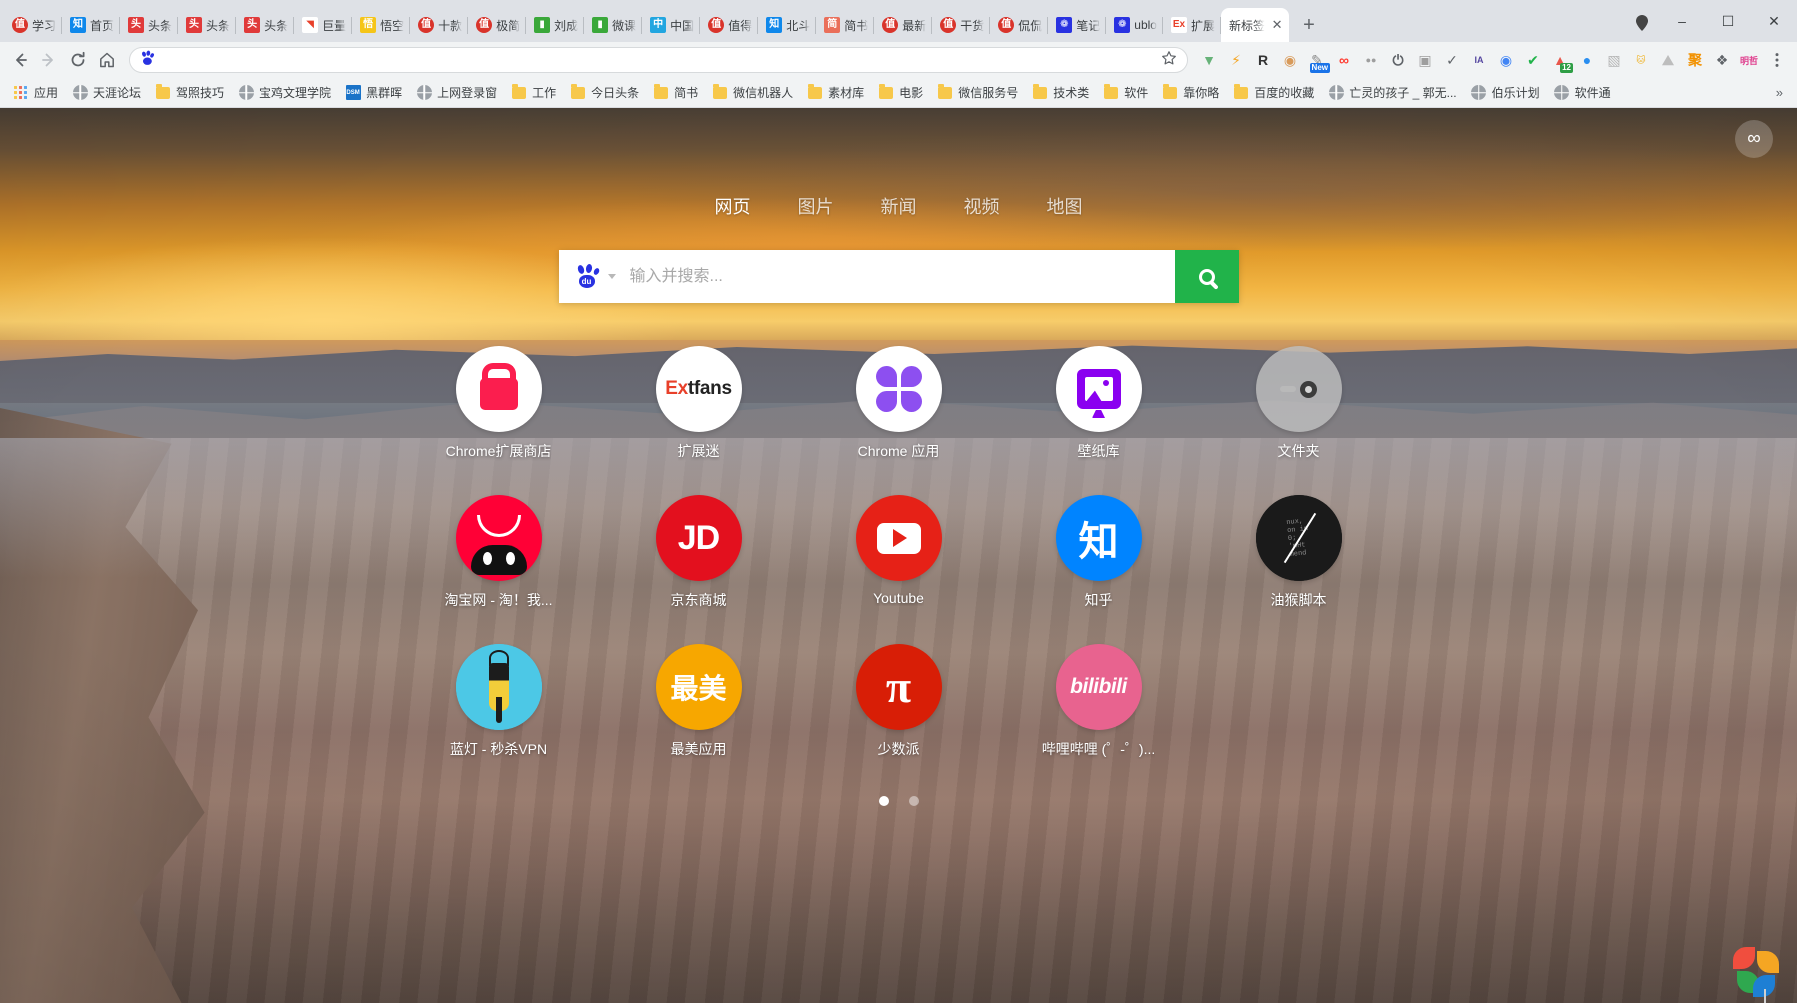 This screenshot has width=1797, height=1003. Describe the element at coordinates (675, 92) in the screenshot. I see `bookmark-item: 简书` at that location.